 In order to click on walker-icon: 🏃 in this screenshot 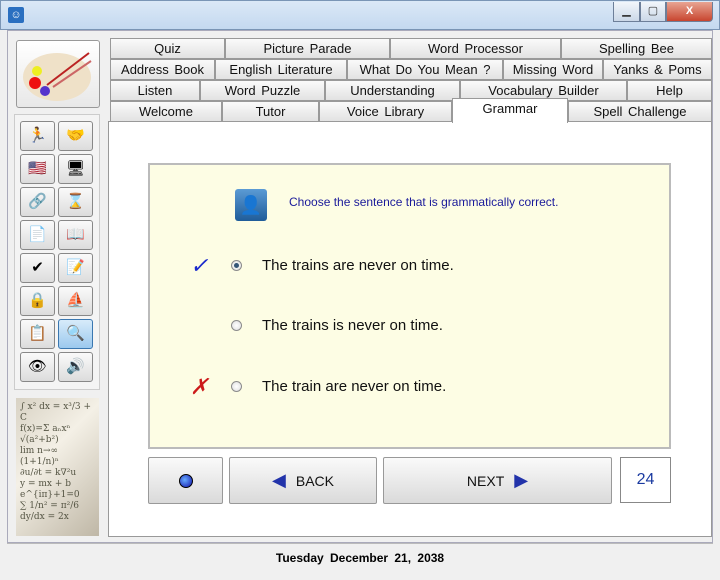, I will do `click(37, 135)`.